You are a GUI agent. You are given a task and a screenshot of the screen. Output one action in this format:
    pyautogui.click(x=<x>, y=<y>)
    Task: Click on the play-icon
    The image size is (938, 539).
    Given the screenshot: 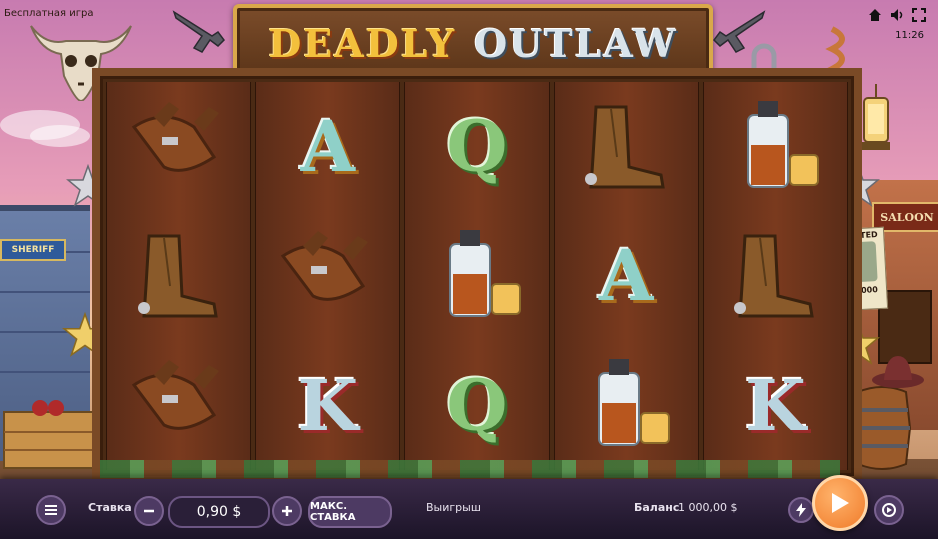 What is the action you would take?
    pyautogui.click(x=840, y=503)
    